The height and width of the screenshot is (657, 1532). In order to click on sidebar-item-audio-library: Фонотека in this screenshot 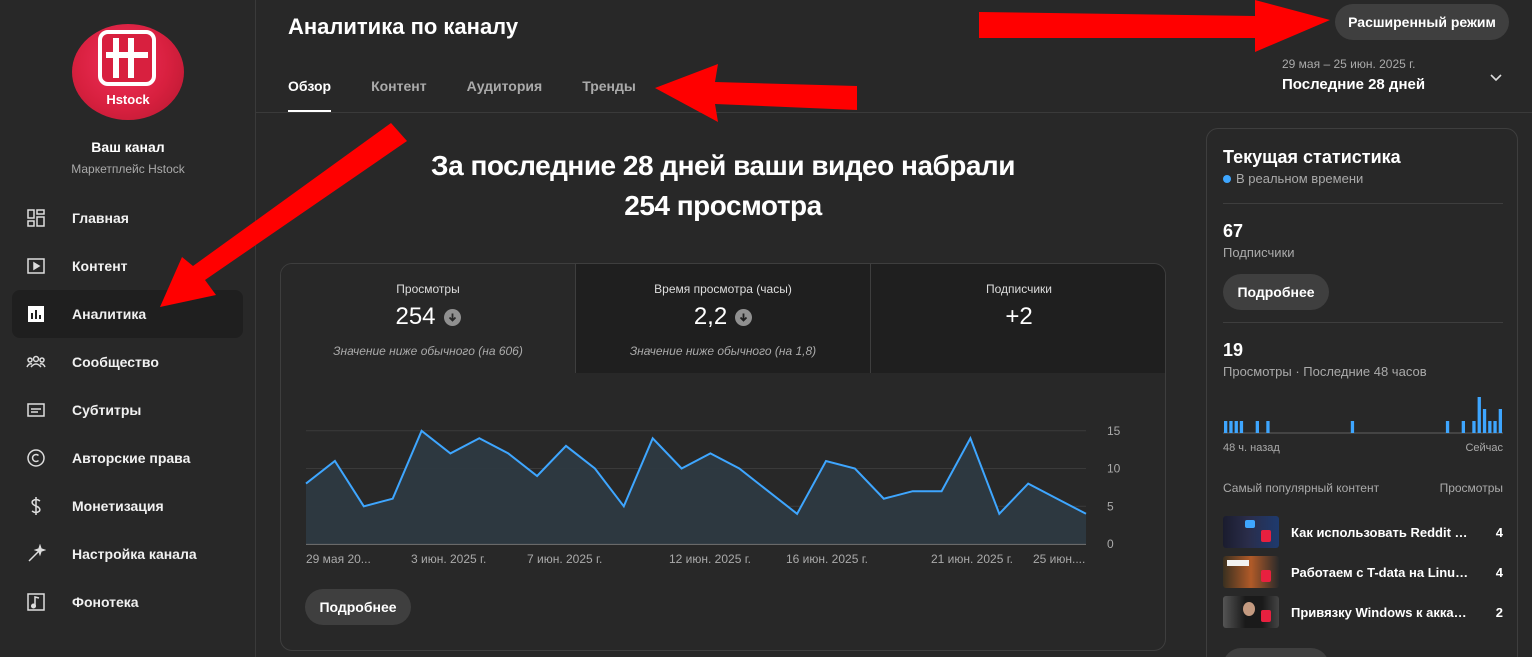, I will do `click(127, 602)`.